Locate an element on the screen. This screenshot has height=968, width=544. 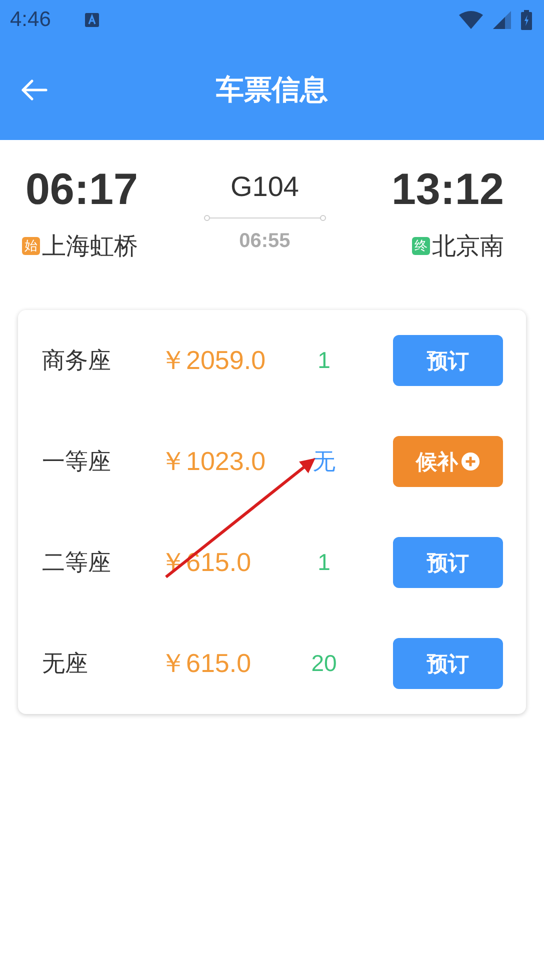
departure-station: 上海虹桥 is located at coordinates (90, 246).